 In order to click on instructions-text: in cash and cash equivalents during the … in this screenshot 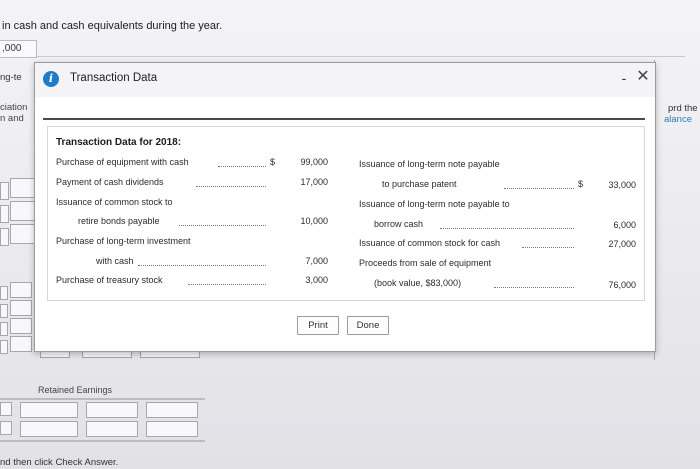, I will do `click(112, 26)`.